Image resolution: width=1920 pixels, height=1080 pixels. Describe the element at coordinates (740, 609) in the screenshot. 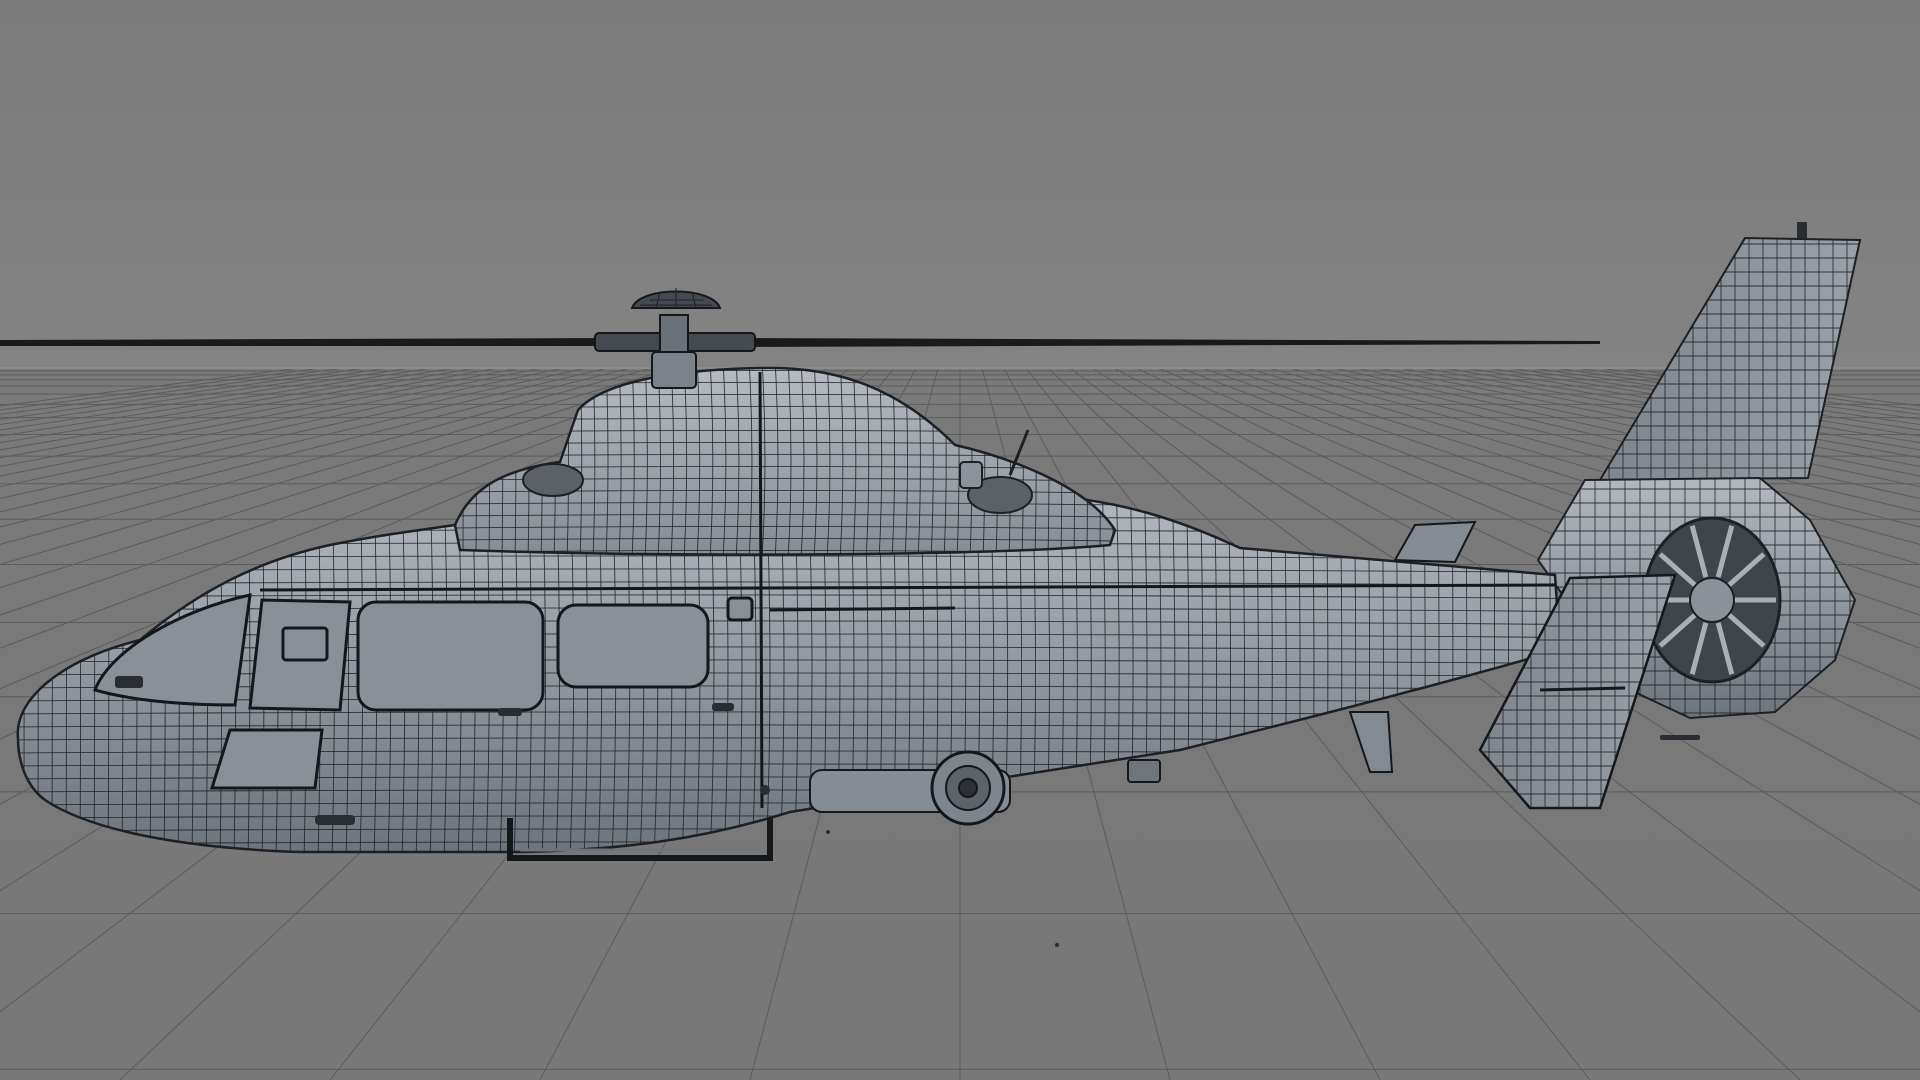

I see `cabin-small-window` at that location.